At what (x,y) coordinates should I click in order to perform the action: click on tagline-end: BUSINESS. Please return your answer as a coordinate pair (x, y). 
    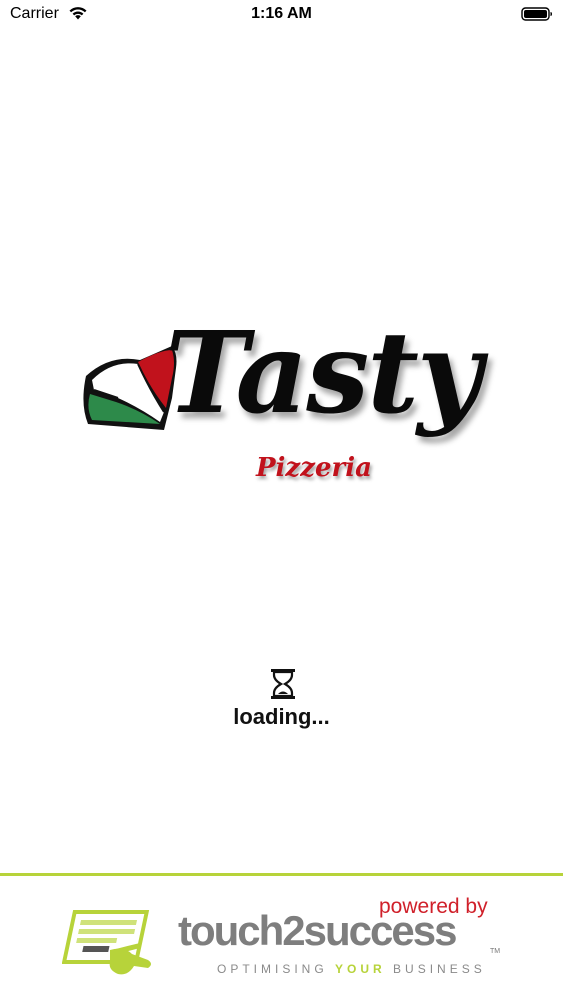
    Looking at the image, I should click on (439, 969).